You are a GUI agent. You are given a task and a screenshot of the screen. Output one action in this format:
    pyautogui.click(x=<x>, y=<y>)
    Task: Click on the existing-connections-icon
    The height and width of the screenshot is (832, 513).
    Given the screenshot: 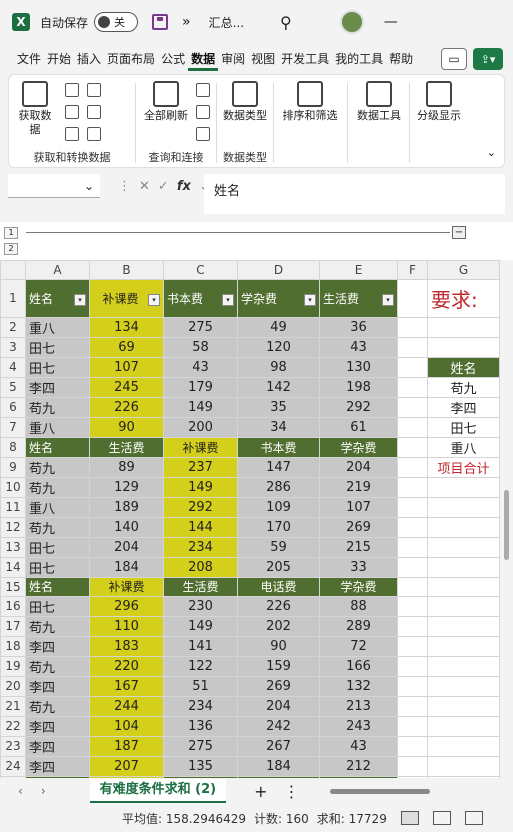 What is the action you would take?
    pyautogui.click(x=94, y=112)
    